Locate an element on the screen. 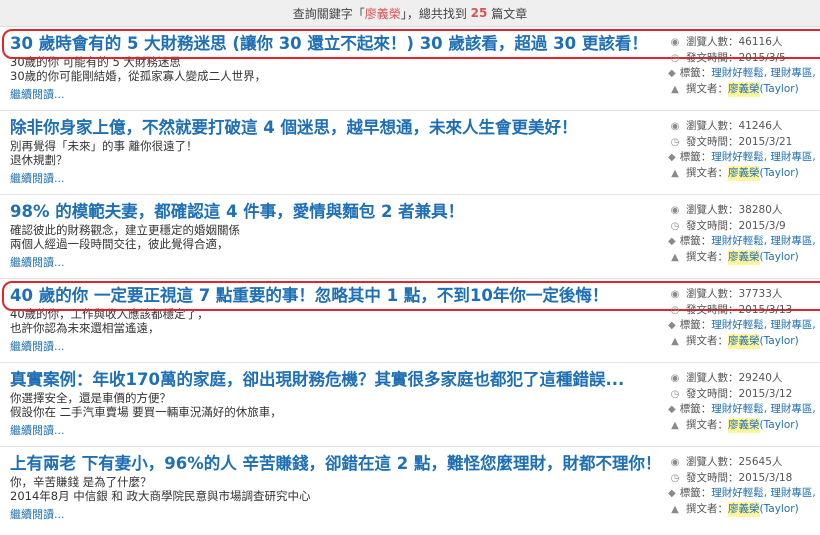 The height and width of the screenshot is (535, 820). article-excerpt-line: 你選擇安全，還是車價的方便？ is located at coordinates (90, 398).